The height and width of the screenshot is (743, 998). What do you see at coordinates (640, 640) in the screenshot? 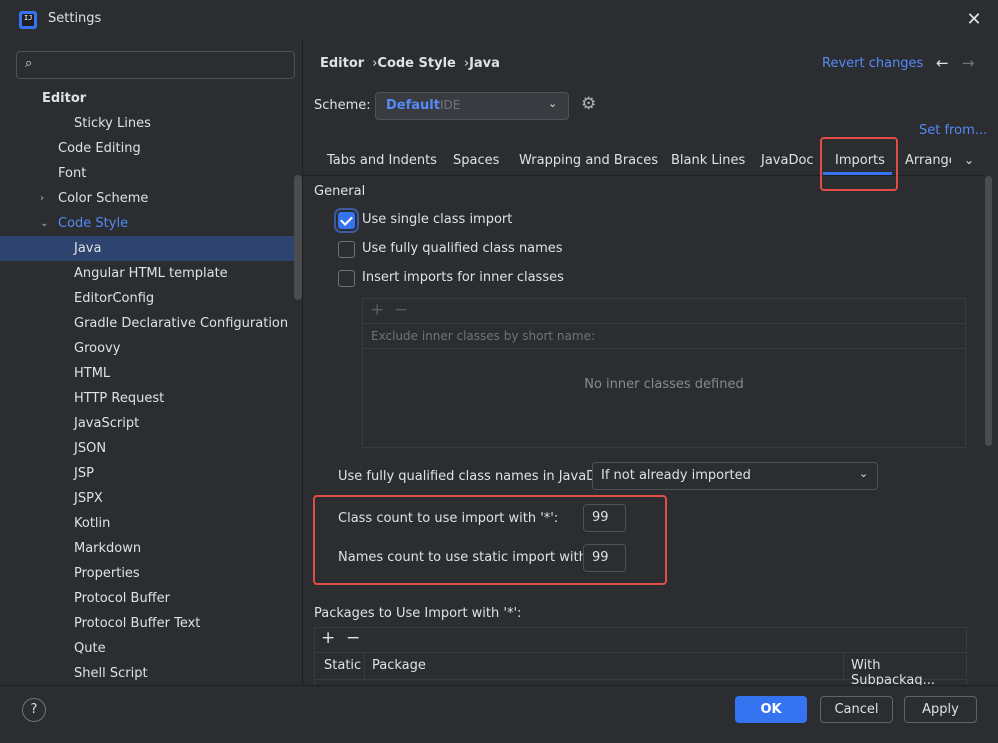
I see `packages-toolbar: + −` at bounding box center [640, 640].